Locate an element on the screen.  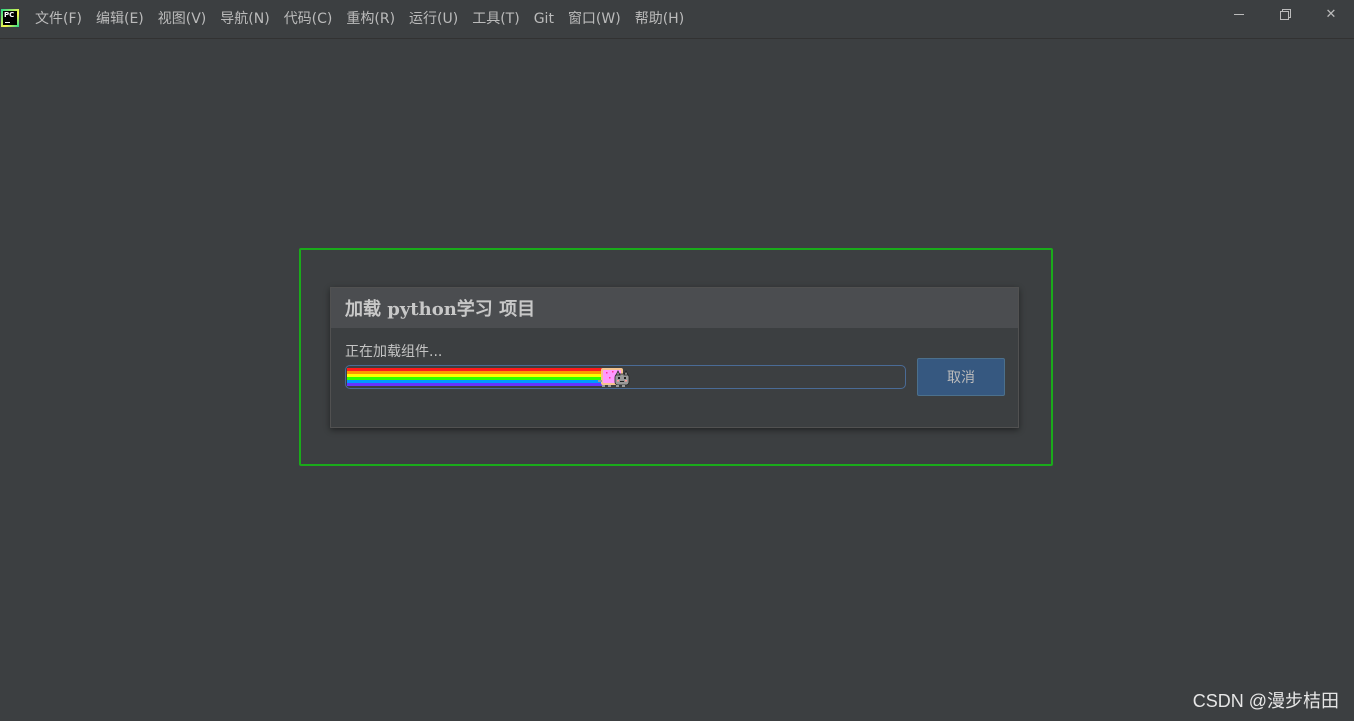
close-button: ✕ is located at coordinates (1331, 14).